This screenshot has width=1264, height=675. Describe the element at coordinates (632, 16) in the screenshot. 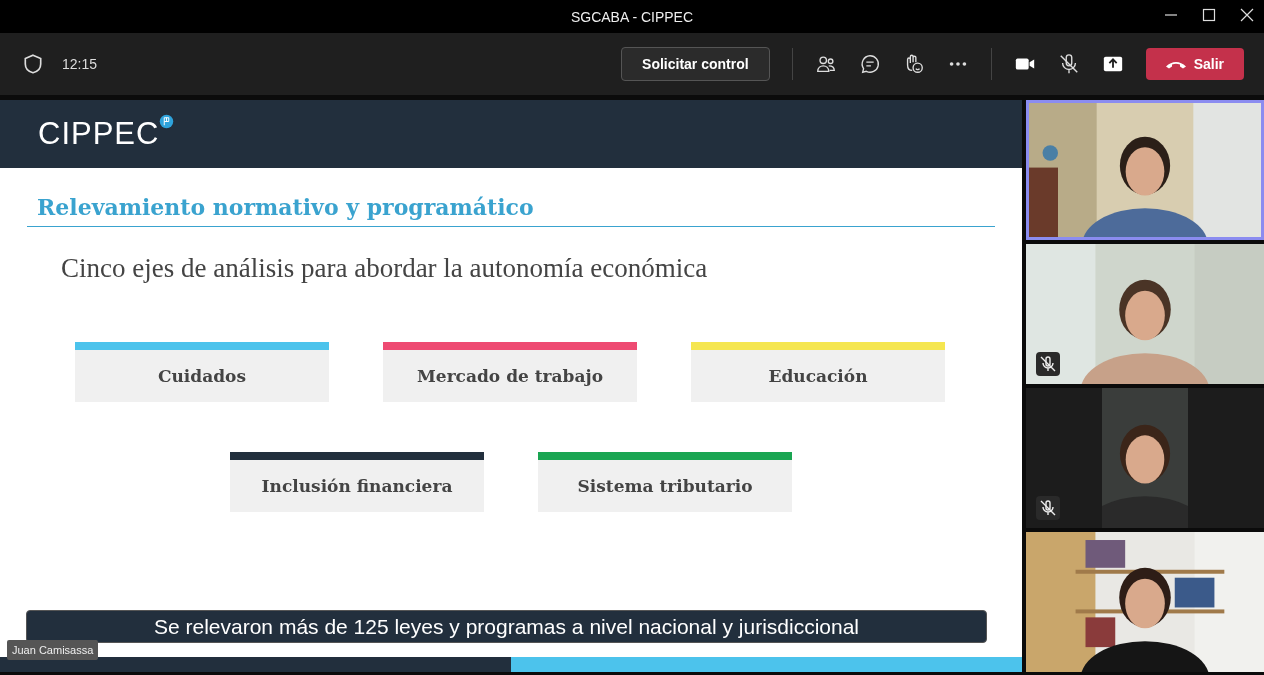

I see `window-title: SGCABA - CIPPEC` at that location.